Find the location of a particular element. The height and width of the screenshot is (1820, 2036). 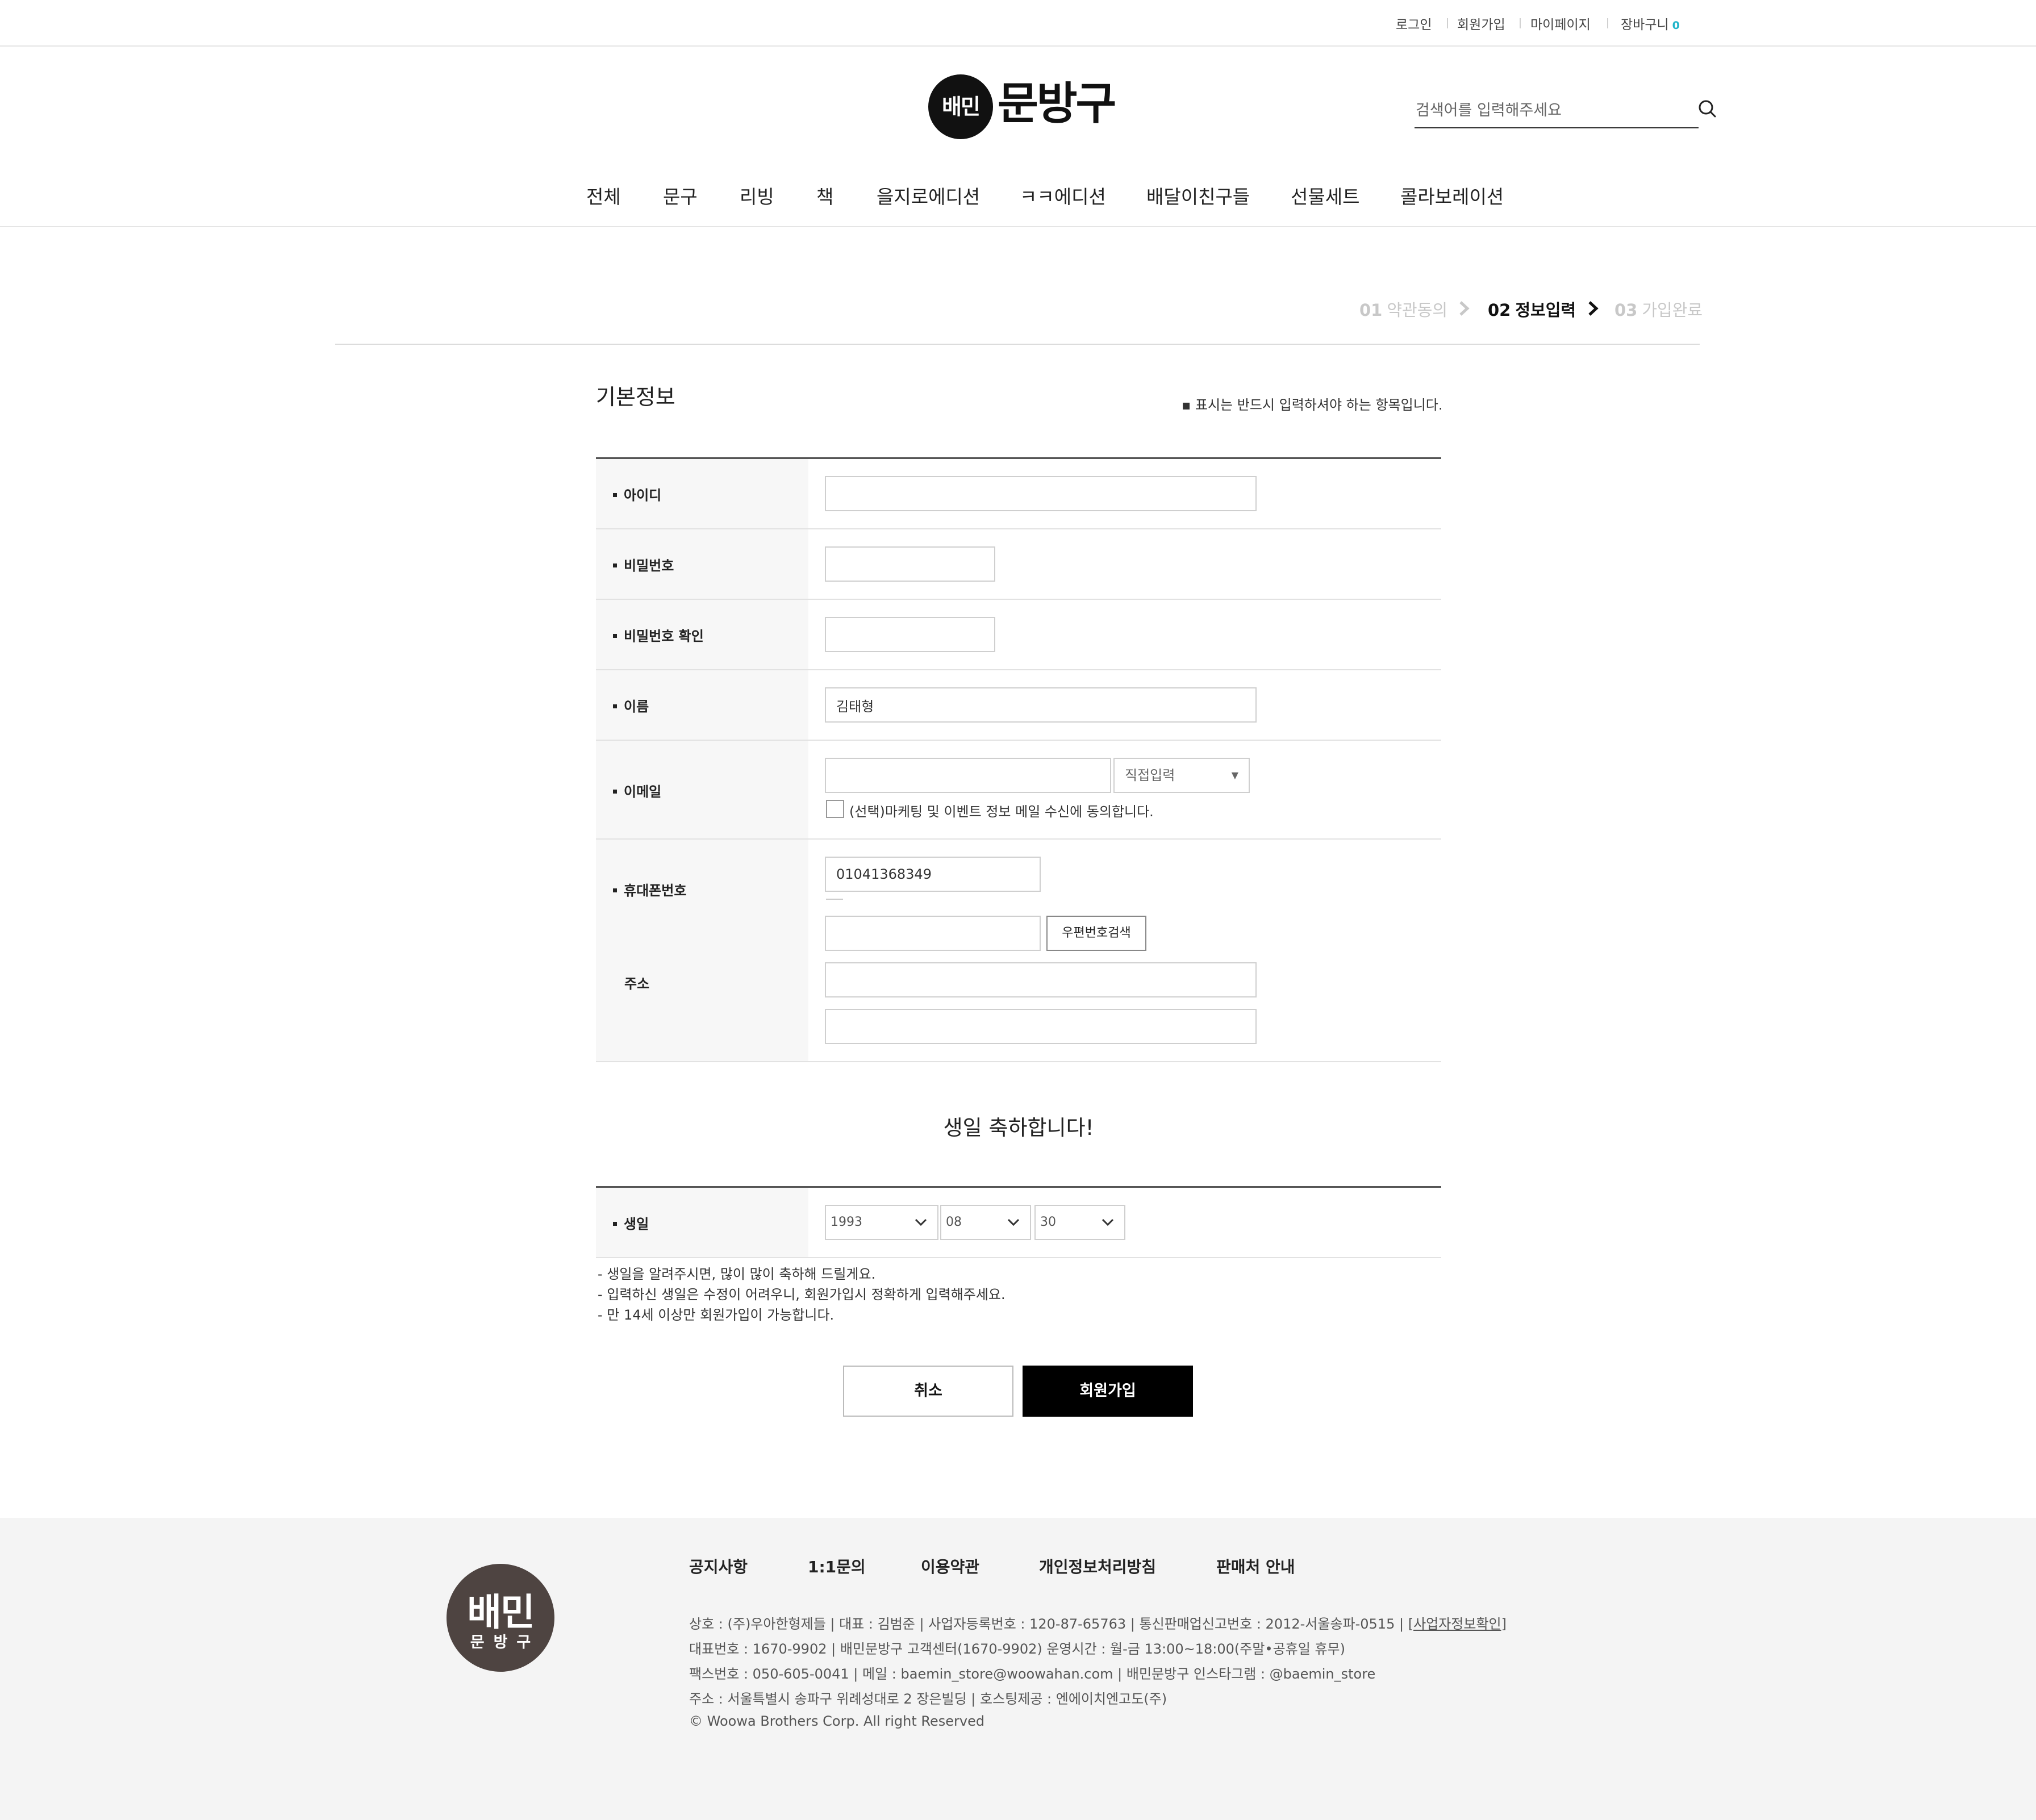

birthday-note: - 입력하신 생일은 수정이 어려우니, 회원가입시 정확하게 입력해주세요. is located at coordinates (802, 1295).